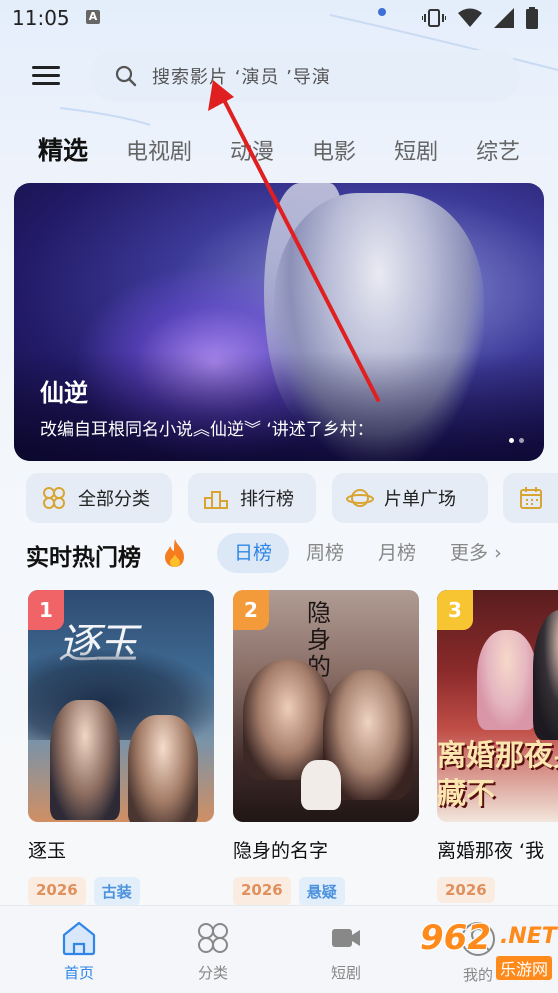  I want to click on nav-category: 分类, so click(213, 951).